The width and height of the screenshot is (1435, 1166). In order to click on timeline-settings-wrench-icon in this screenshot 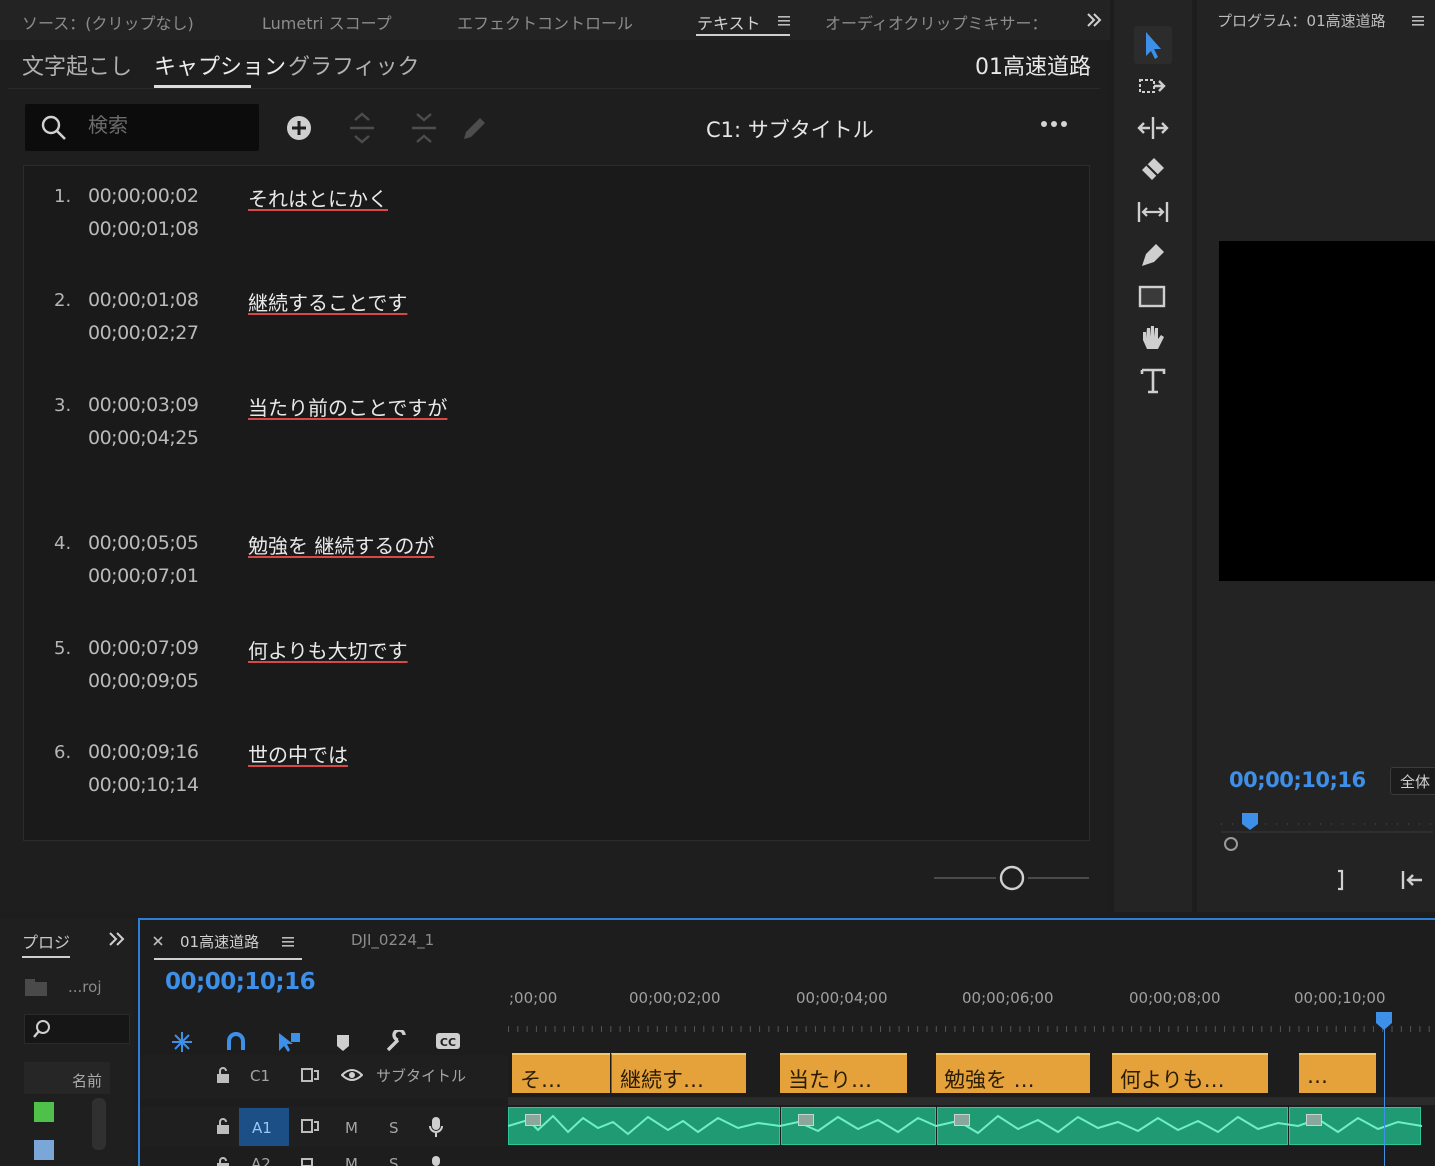, I will do `click(396, 1042)`.